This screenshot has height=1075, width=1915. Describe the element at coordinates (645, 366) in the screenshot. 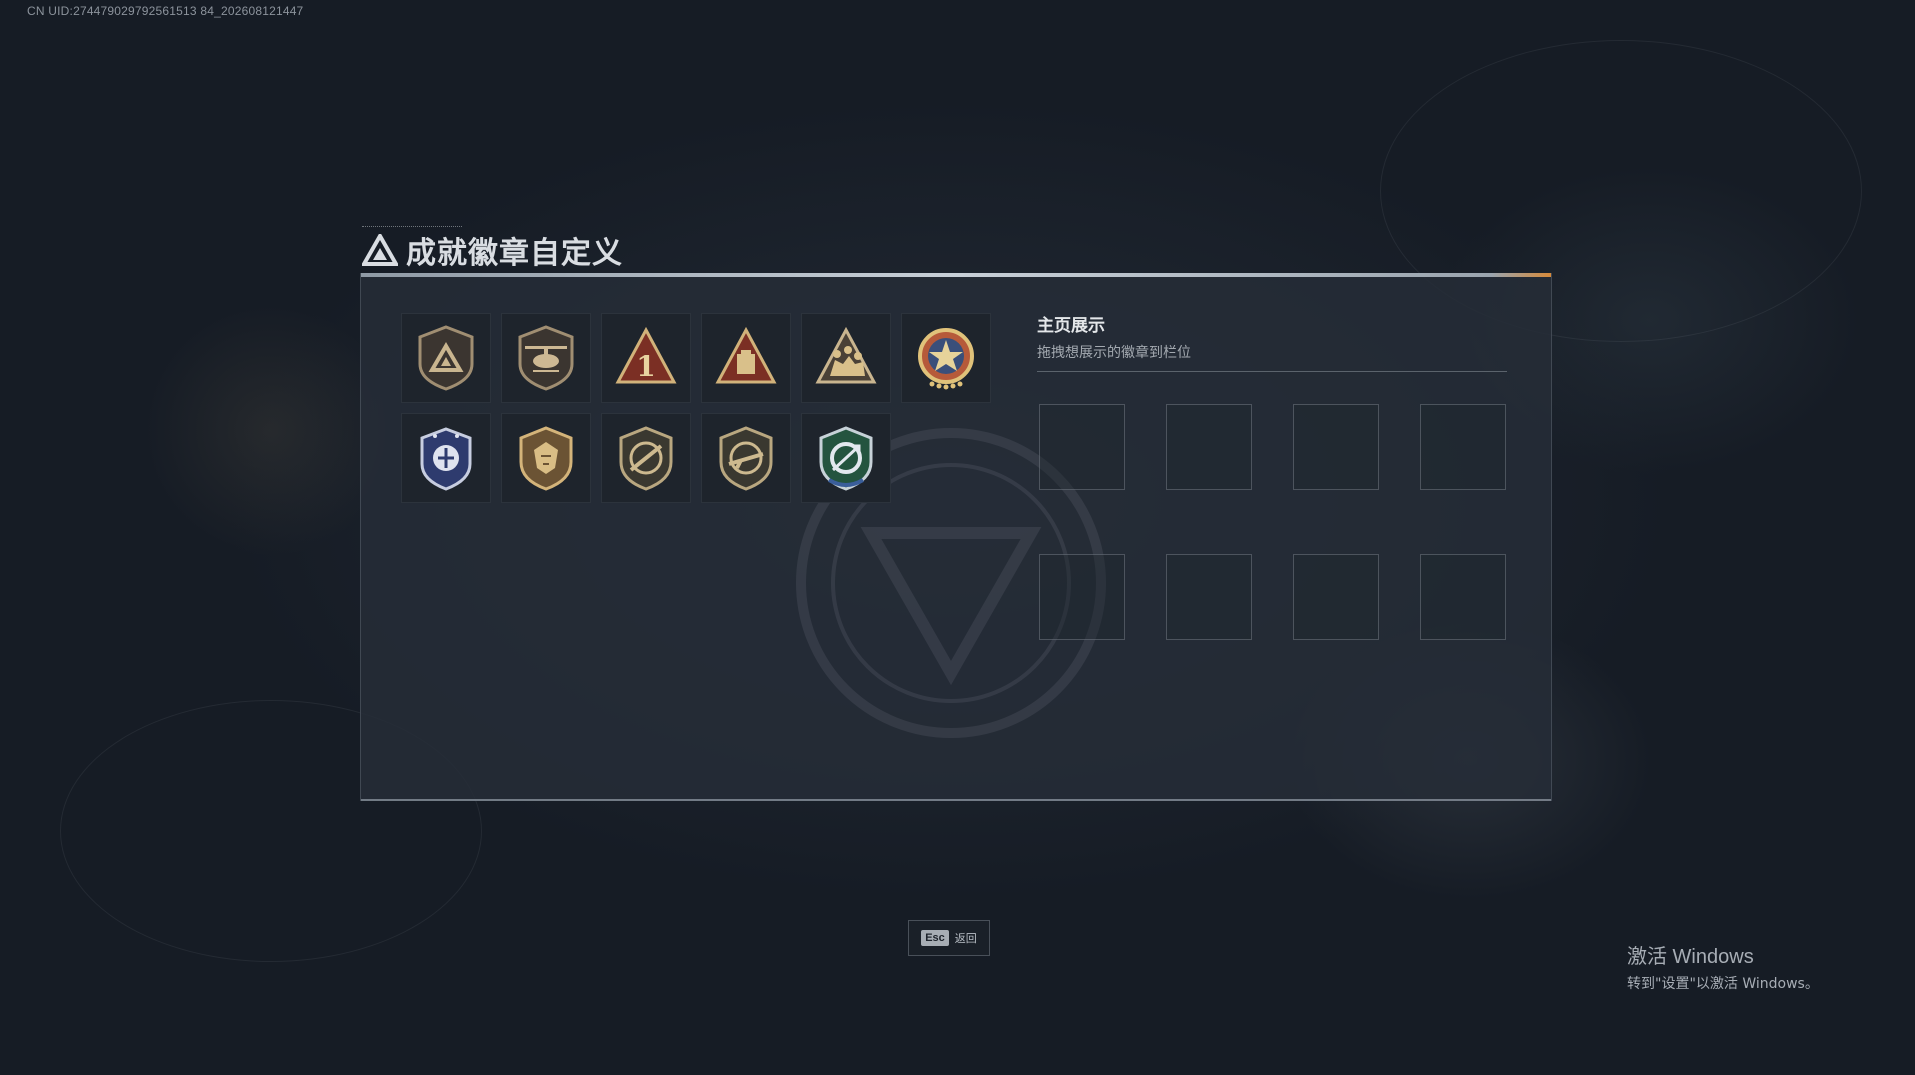

I see `svg-text: 1` at that location.